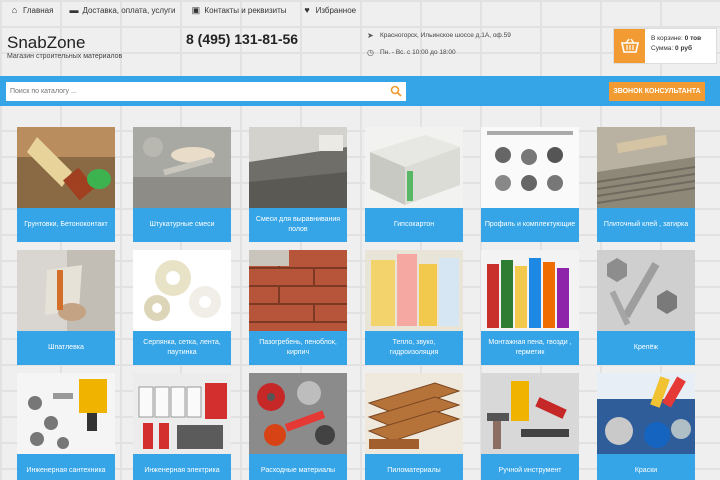  I want to click on nav-delivery: ▬ Доставка, оплата, услуги, so click(122, 10).